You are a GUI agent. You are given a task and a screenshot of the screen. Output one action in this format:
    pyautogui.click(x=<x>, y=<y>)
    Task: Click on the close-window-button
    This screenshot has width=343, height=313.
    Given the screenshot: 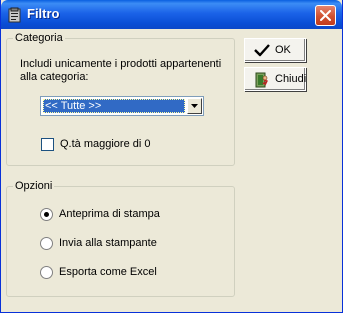 What is the action you would take?
    pyautogui.click(x=325, y=15)
    